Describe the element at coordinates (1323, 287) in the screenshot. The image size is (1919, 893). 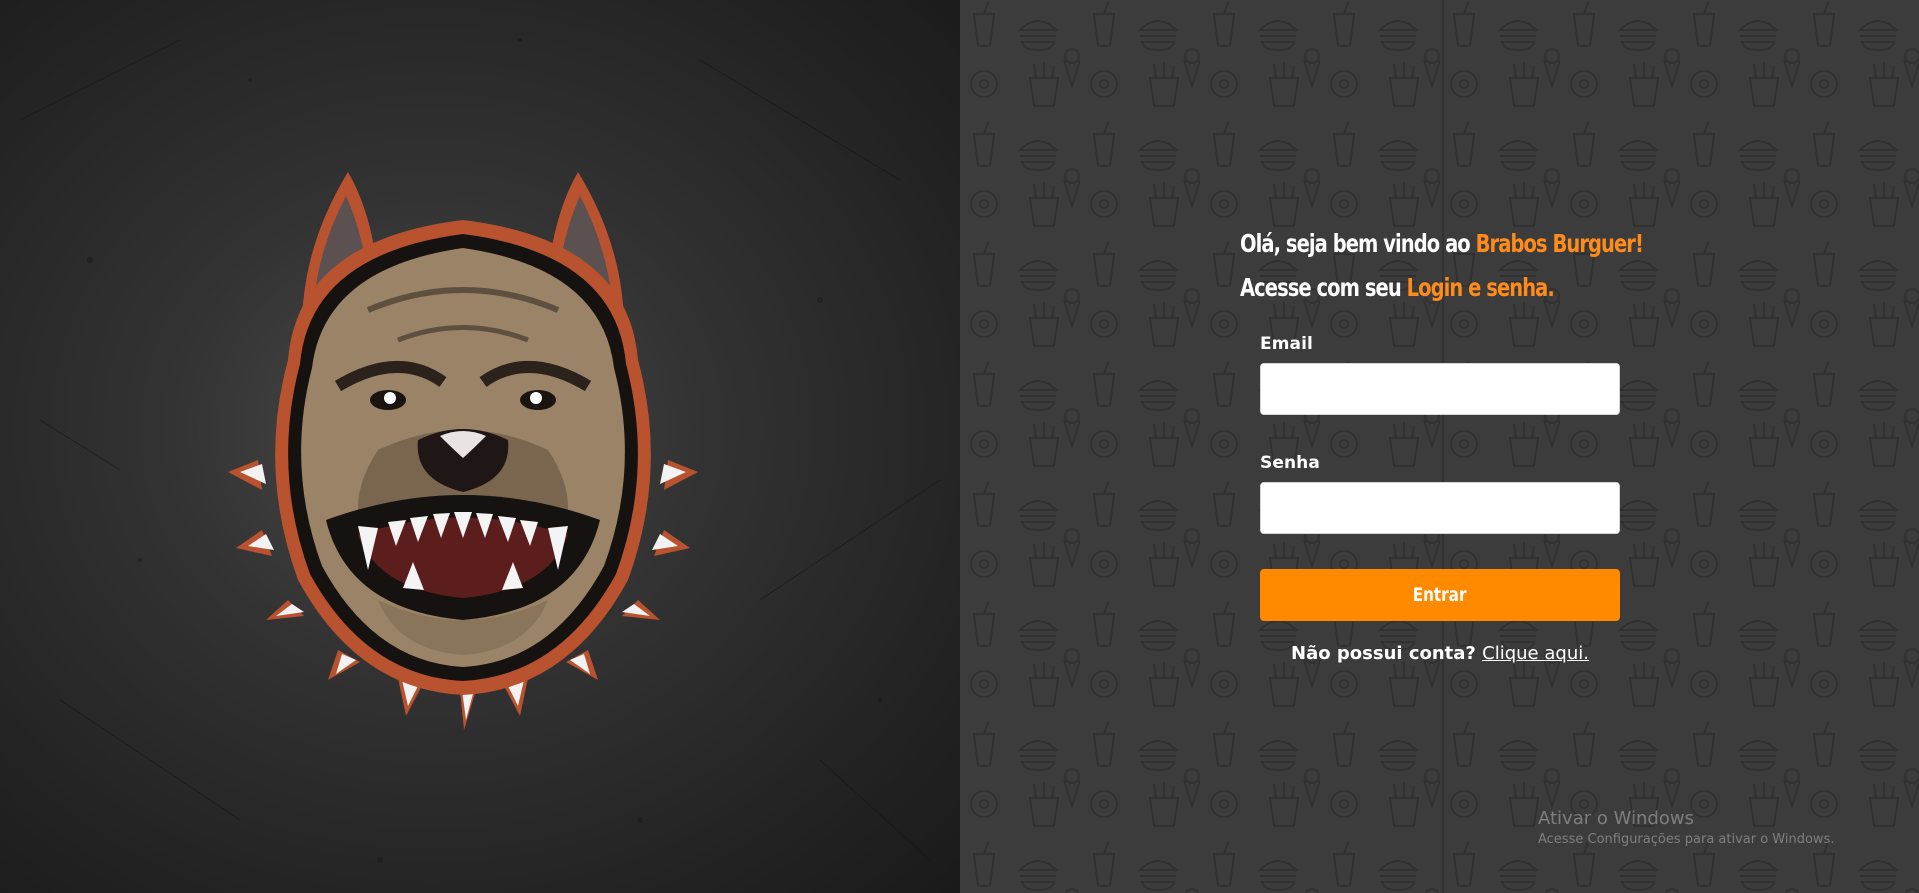
I see `instruction-text: Acesse com seu` at that location.